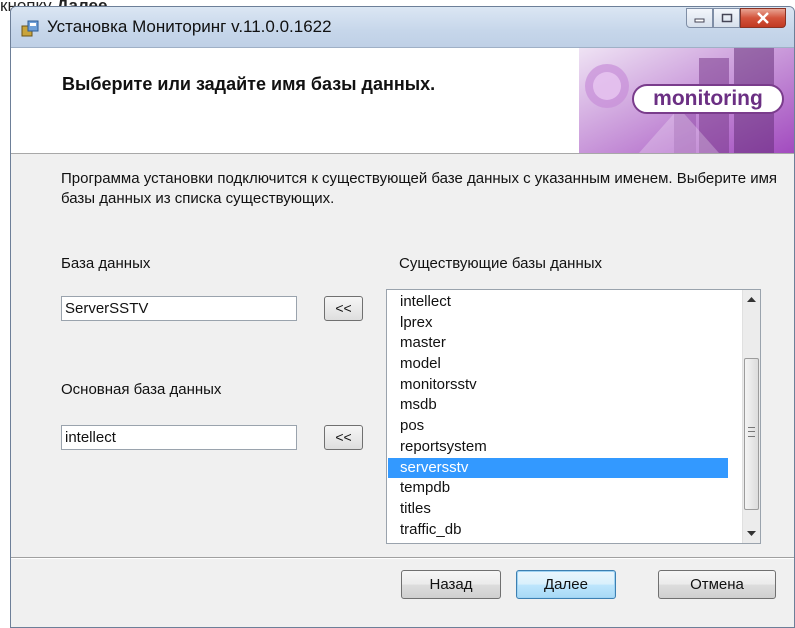 The width and height of the screenshot is (795, 628). What do you see at coordinates (558, 385) in the screenshot?
I see `list-item: monitorsstv` at bounding box center [558, 385].